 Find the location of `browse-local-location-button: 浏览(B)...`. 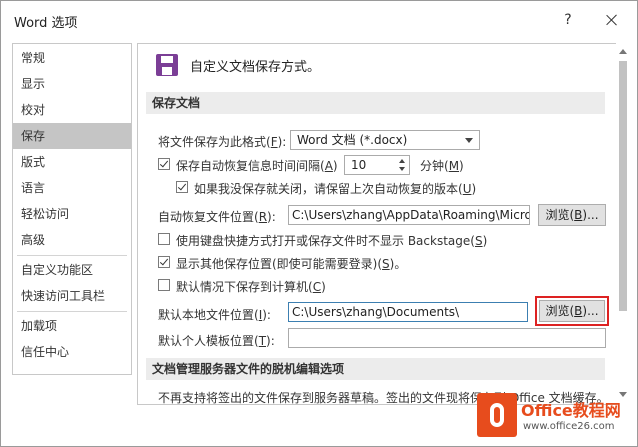

browse-local-location-button: 浏览(B)... is located at coordinates (572, 311).